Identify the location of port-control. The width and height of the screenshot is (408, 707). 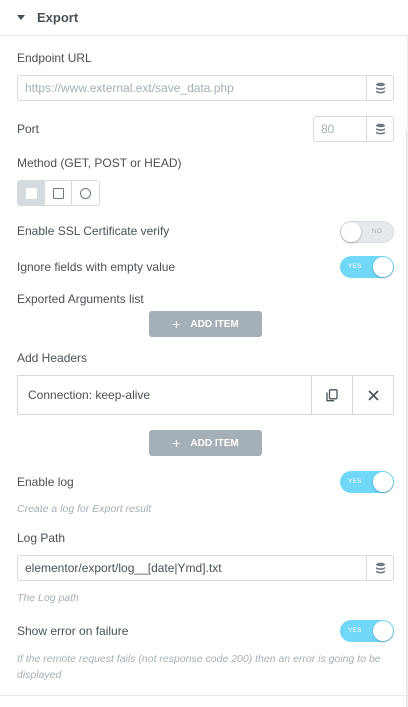
(353, 129).